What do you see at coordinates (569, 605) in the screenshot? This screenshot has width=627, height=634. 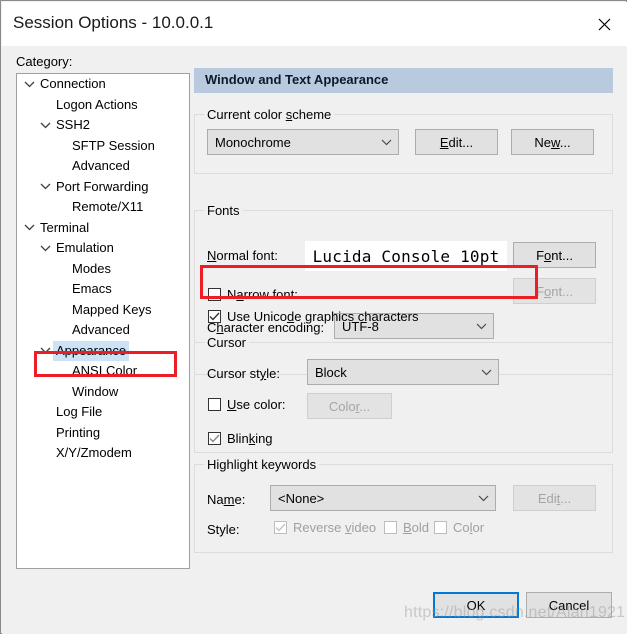 I see `cancel-button: Cancel` at bounding box center [569, 605].